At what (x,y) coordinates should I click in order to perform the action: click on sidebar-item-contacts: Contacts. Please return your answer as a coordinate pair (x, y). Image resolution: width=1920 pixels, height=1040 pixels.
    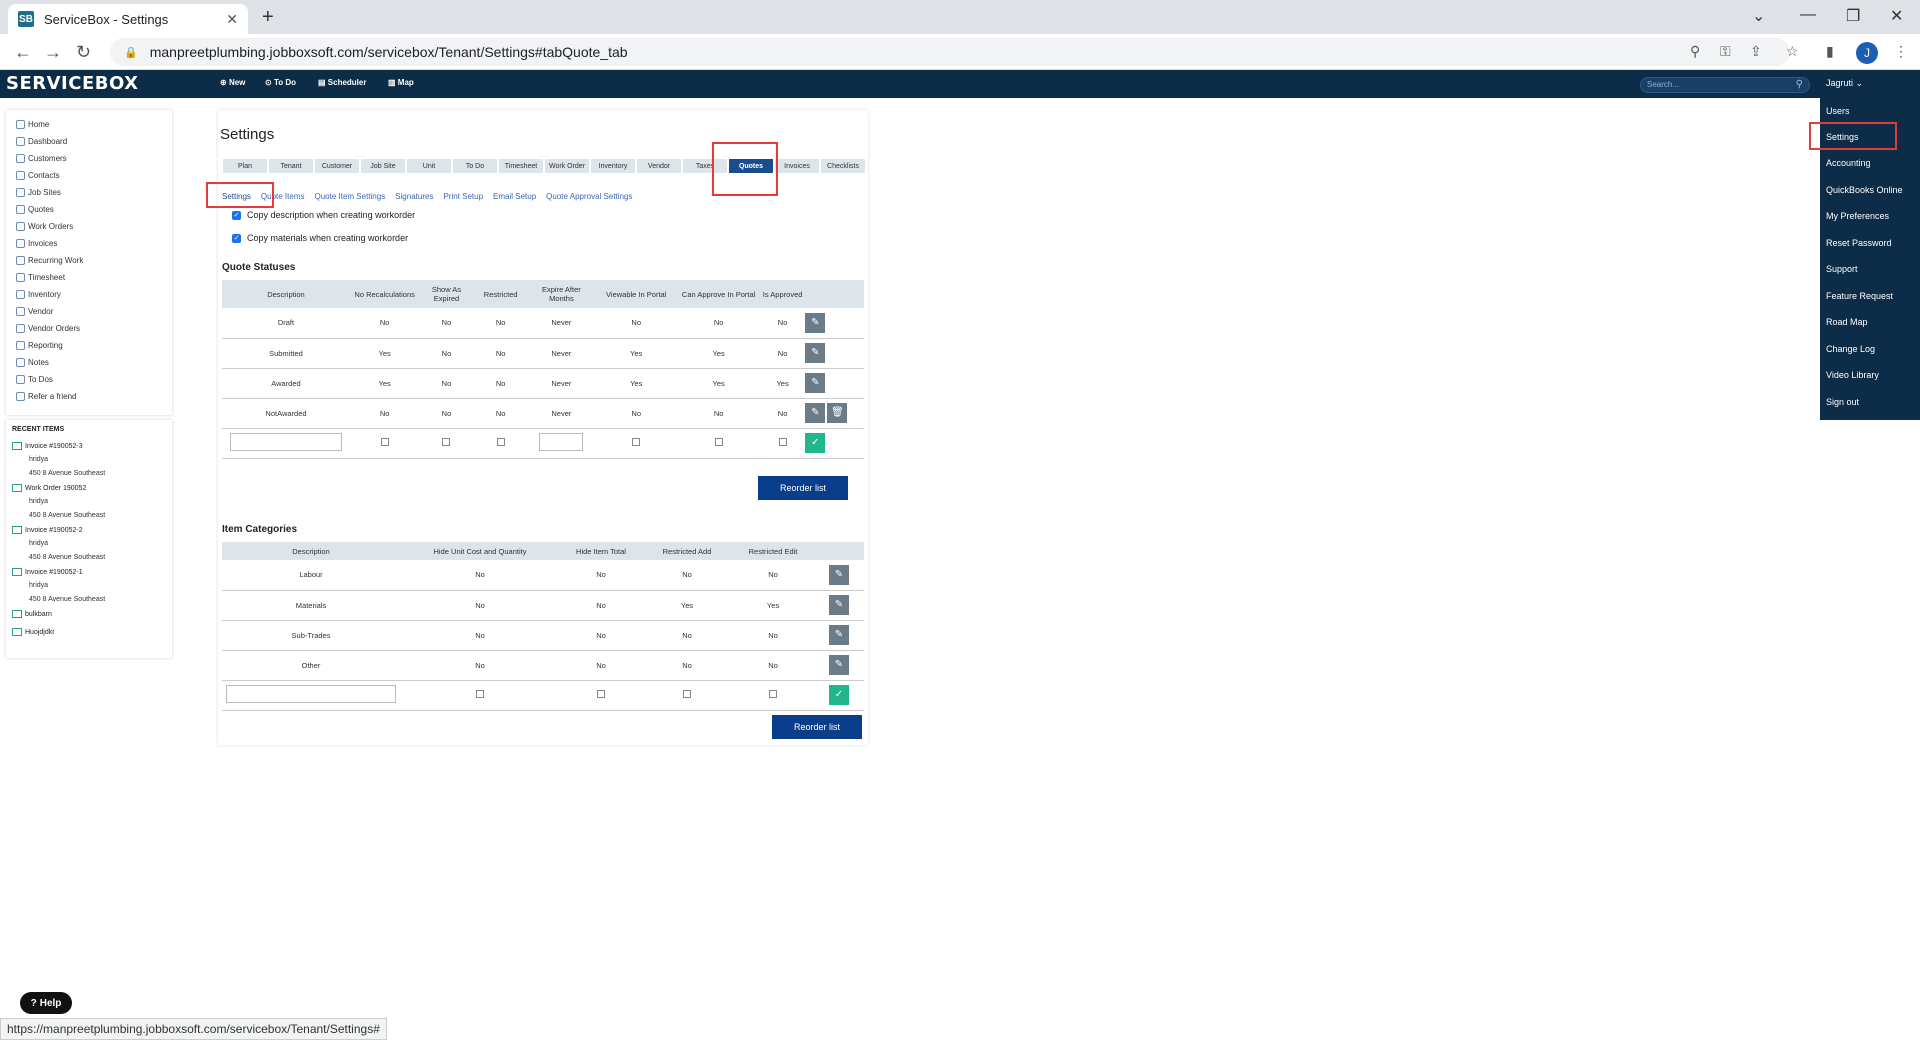
    Looking at the image, I should click on (38, 175).